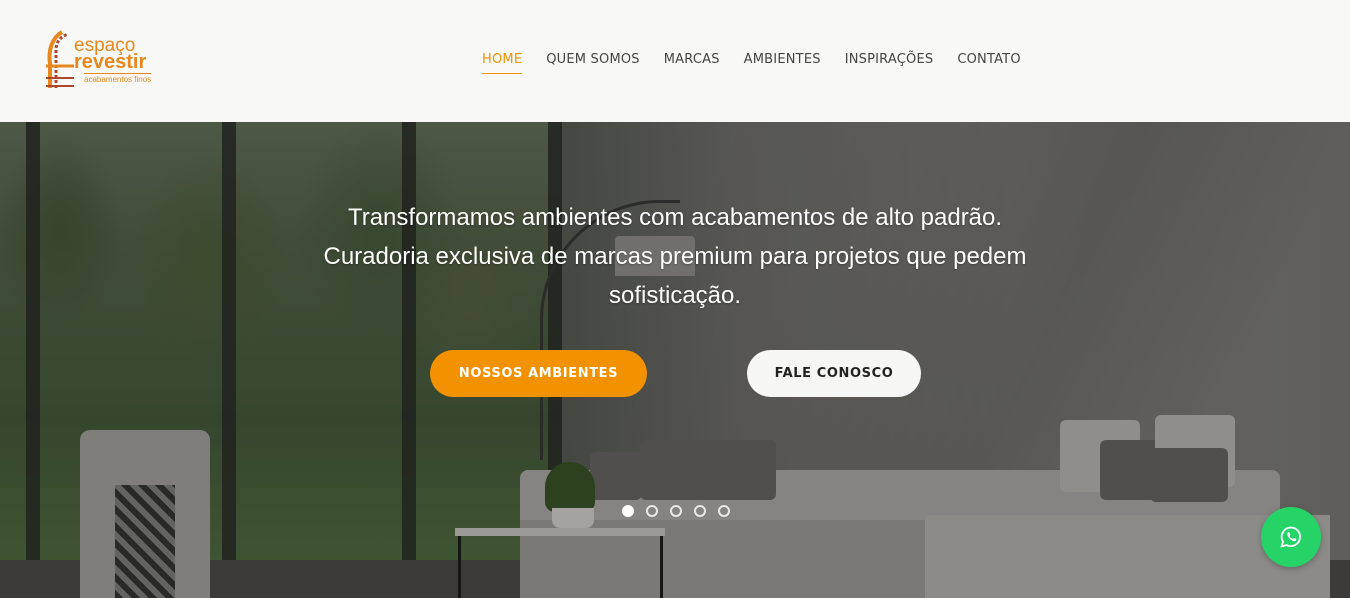 The width and height of the screenshot is (1350, 598). Describe the element at coordinates (675, 295) in the screenshot. I see `hero-line-3: sofisticação.` at that location.